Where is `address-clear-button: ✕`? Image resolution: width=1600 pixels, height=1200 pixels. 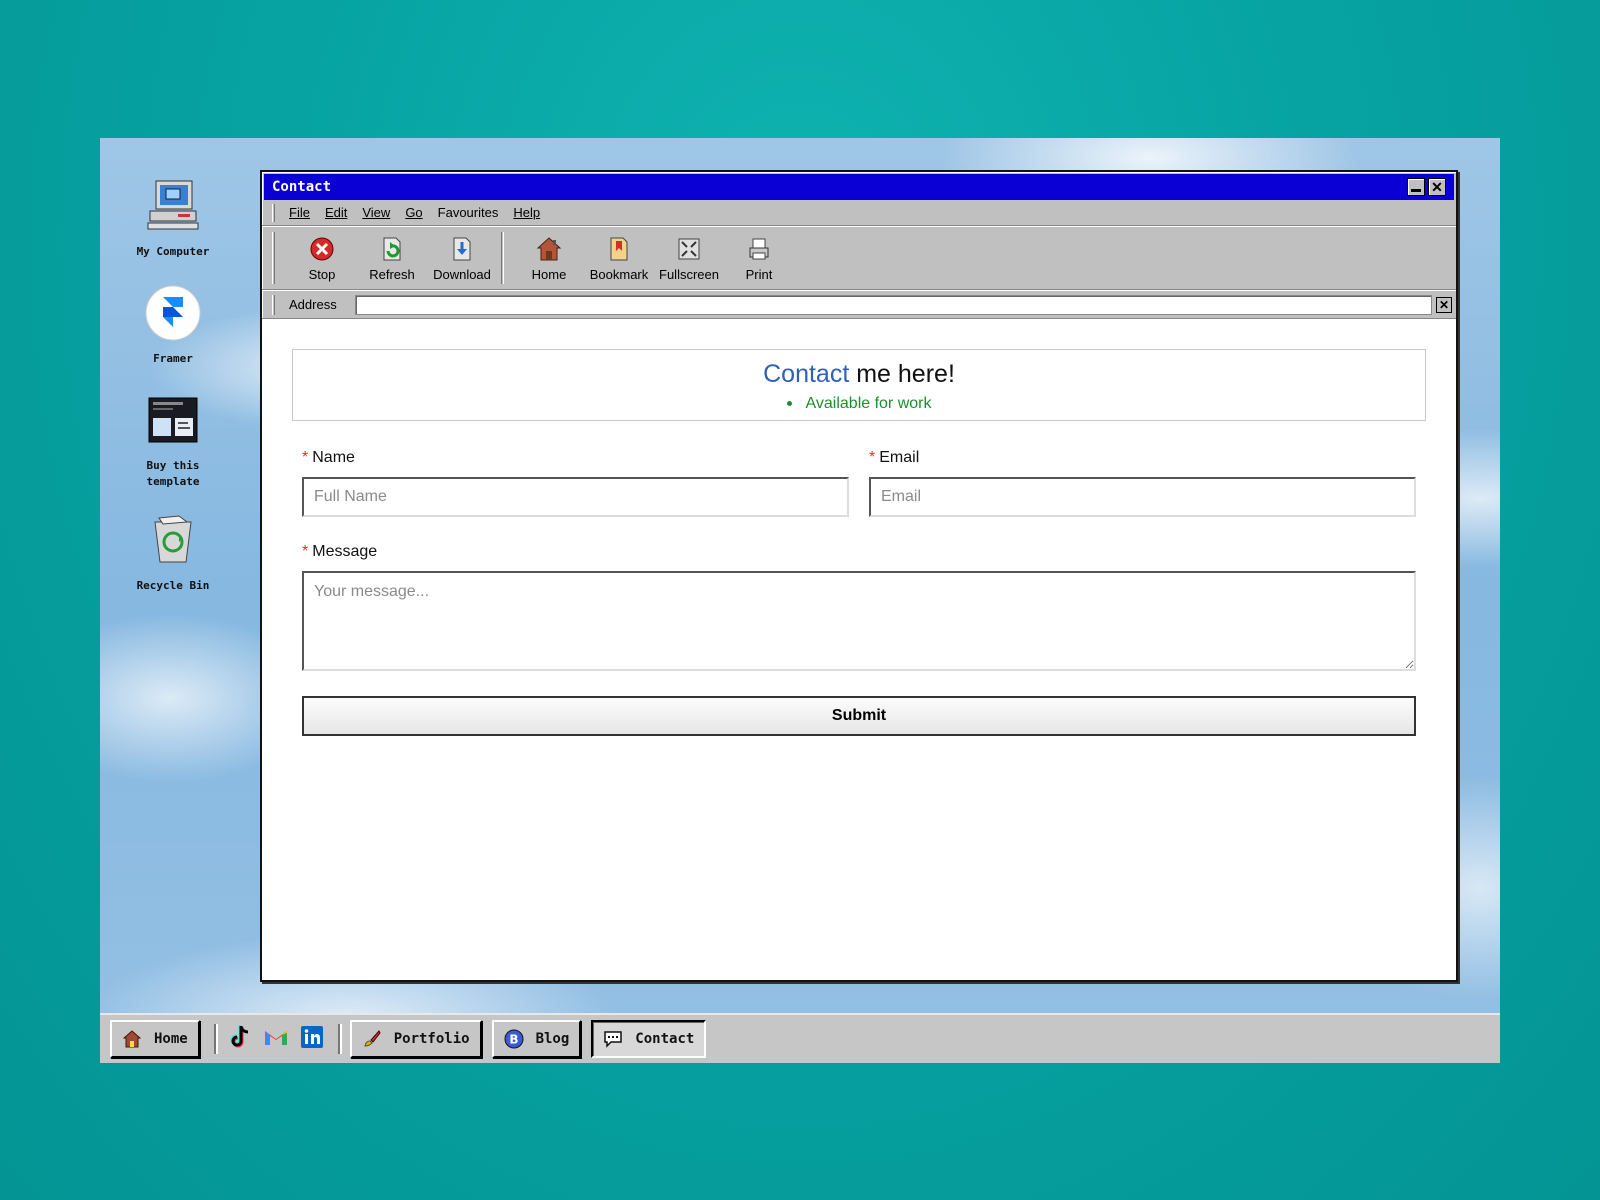 address-clear-button: ✕ is located at coordinates (1444, 304).